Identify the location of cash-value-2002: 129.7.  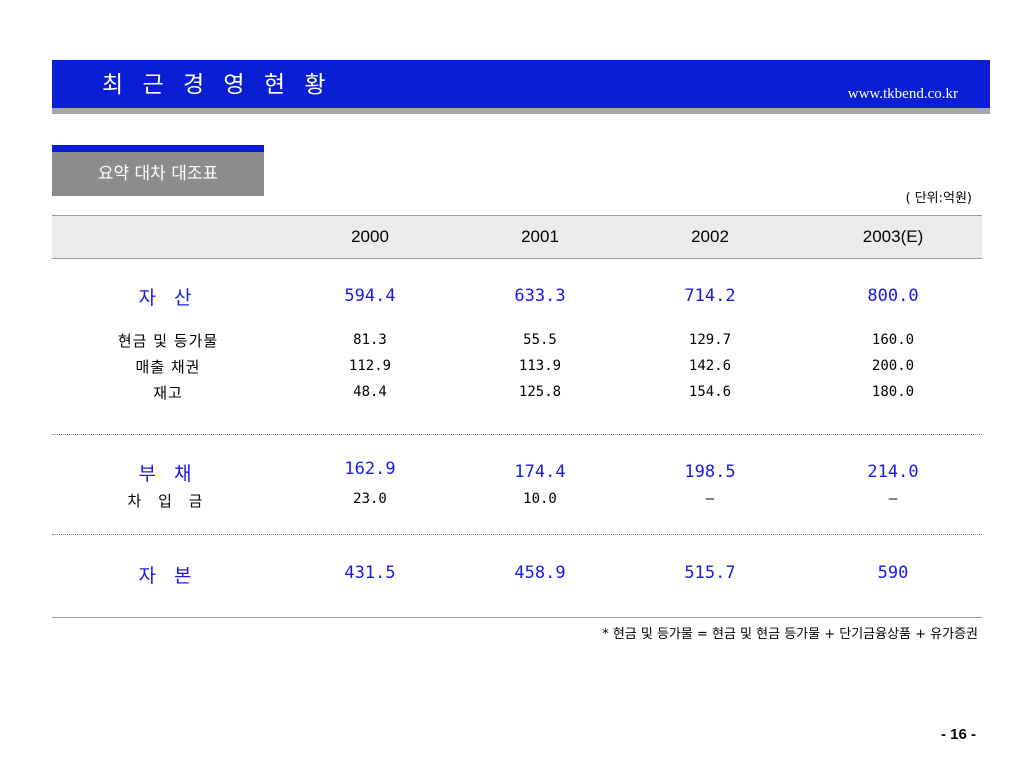
(710, 340).